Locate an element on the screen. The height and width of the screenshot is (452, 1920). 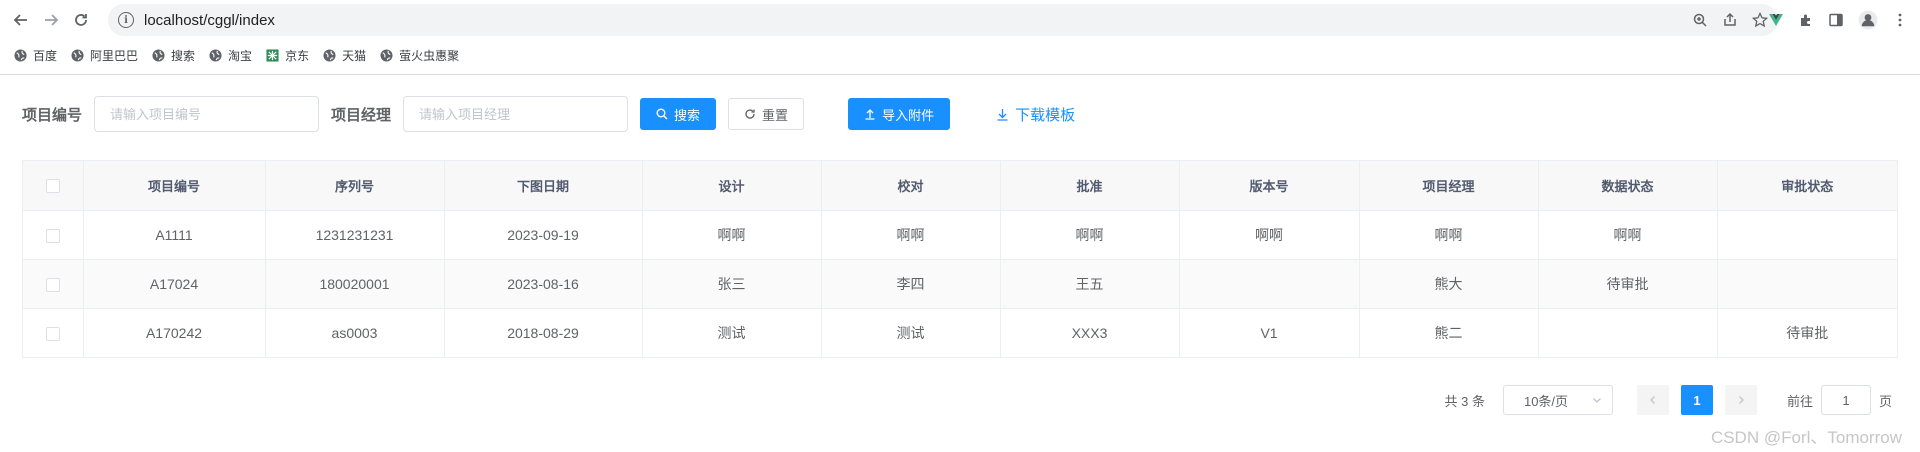
back-button is located at coordinates (21, 20).